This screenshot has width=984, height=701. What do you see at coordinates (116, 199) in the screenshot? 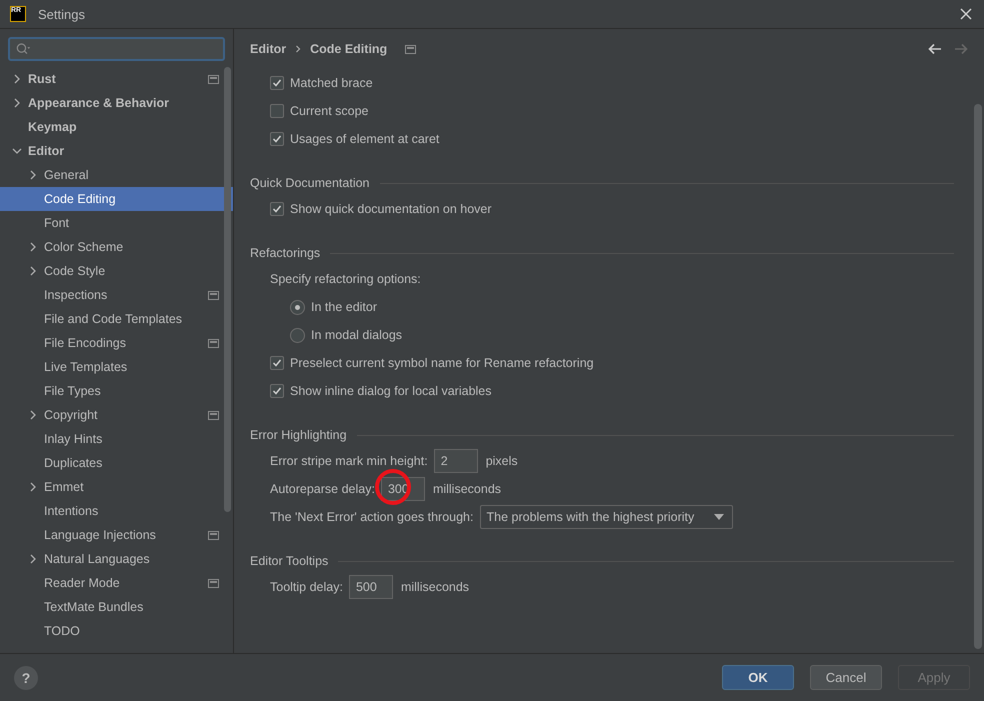
I see `tree-item: Code Editing` at bounding box center [116, 199].